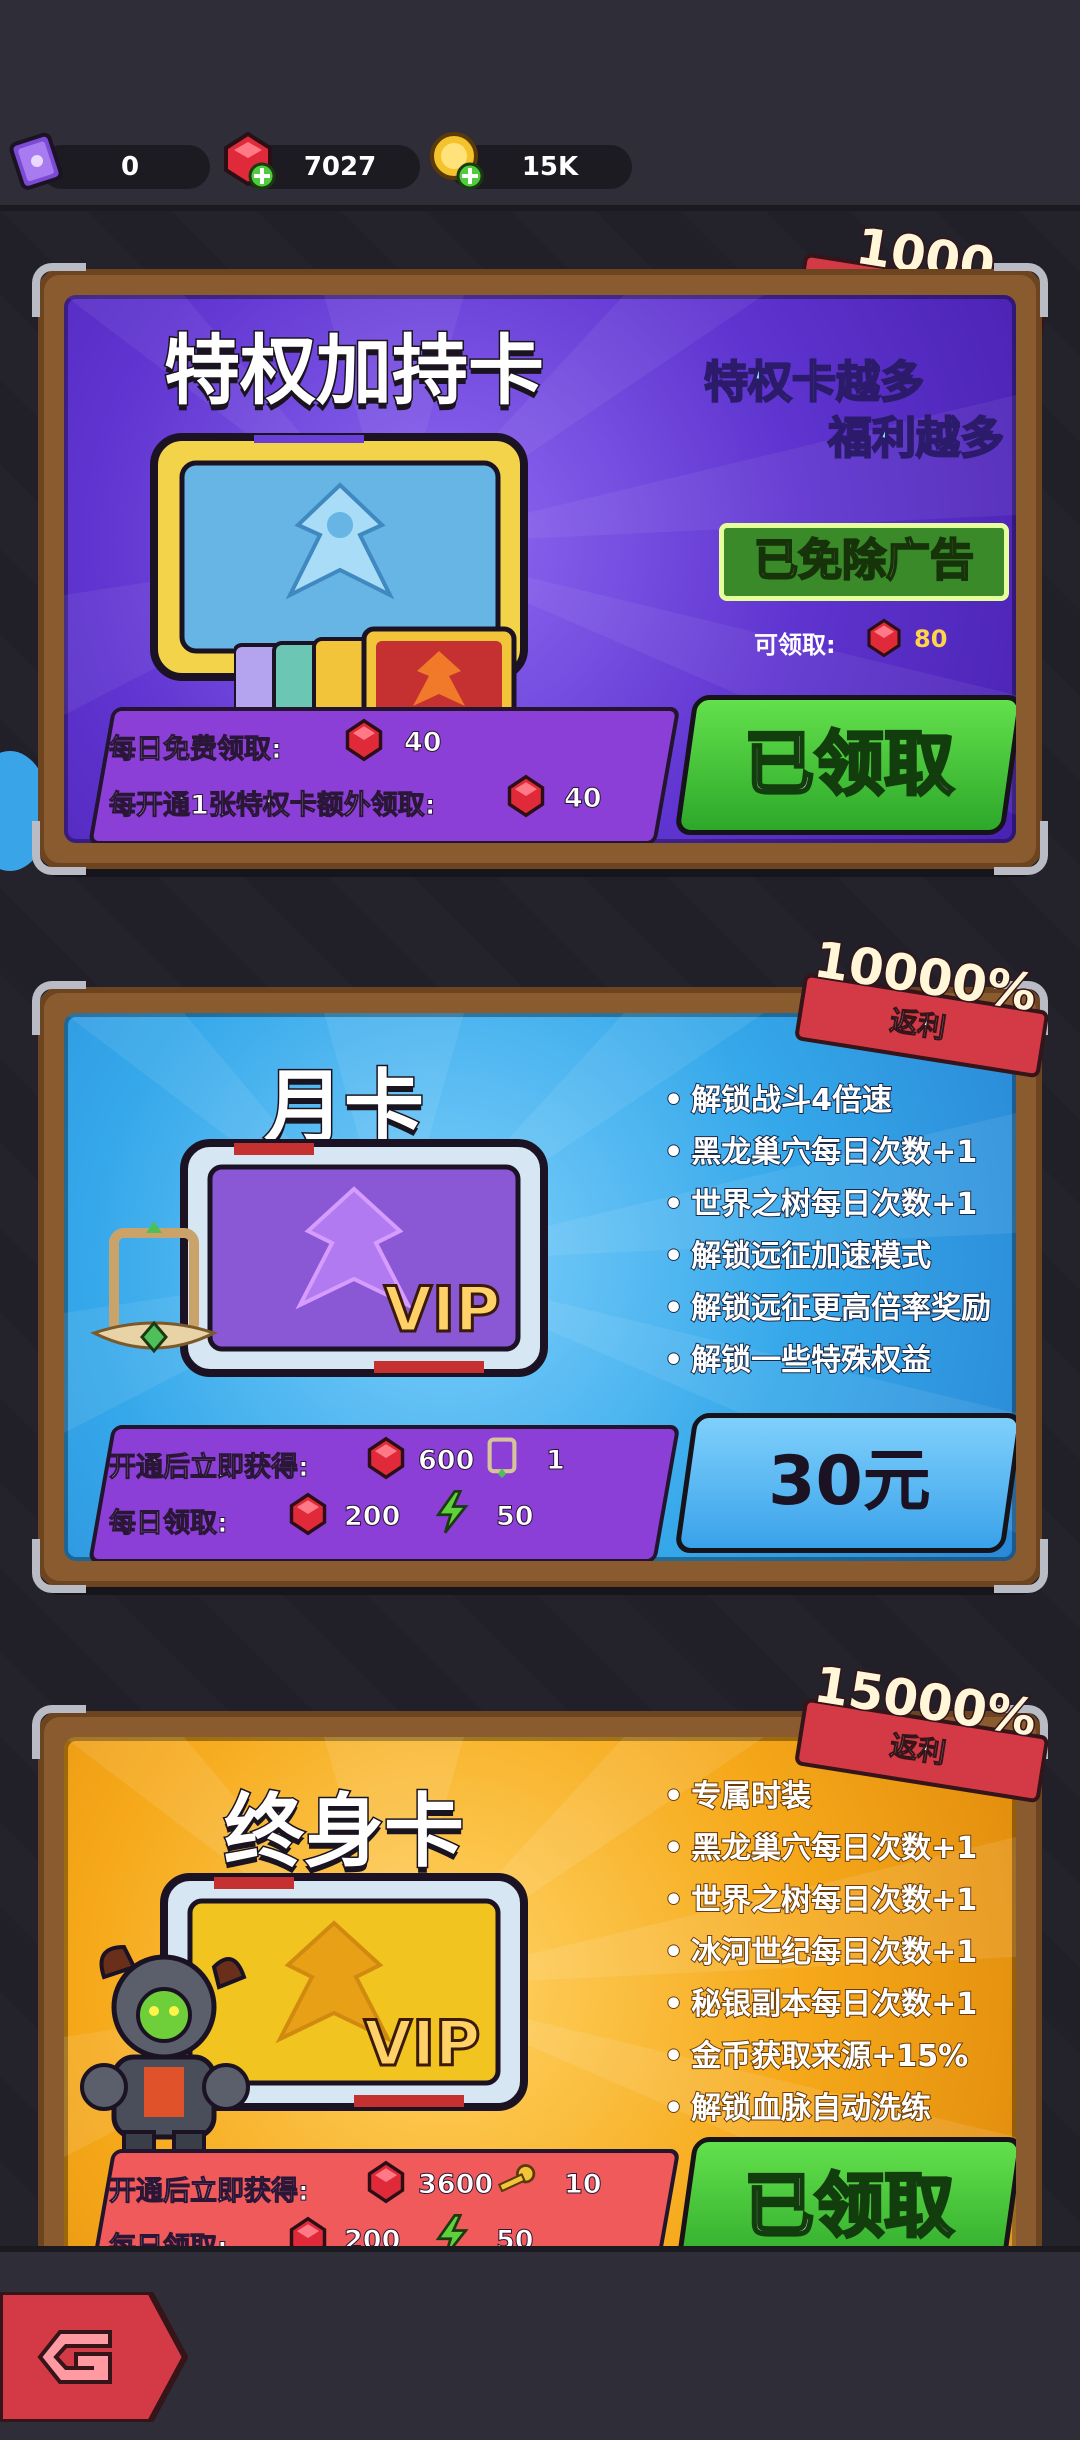 This screenshot has width=1080, height=2440. Describe the element at coordinates (540, 2343) in the screenshot. I see `bottom-nav` at that location.